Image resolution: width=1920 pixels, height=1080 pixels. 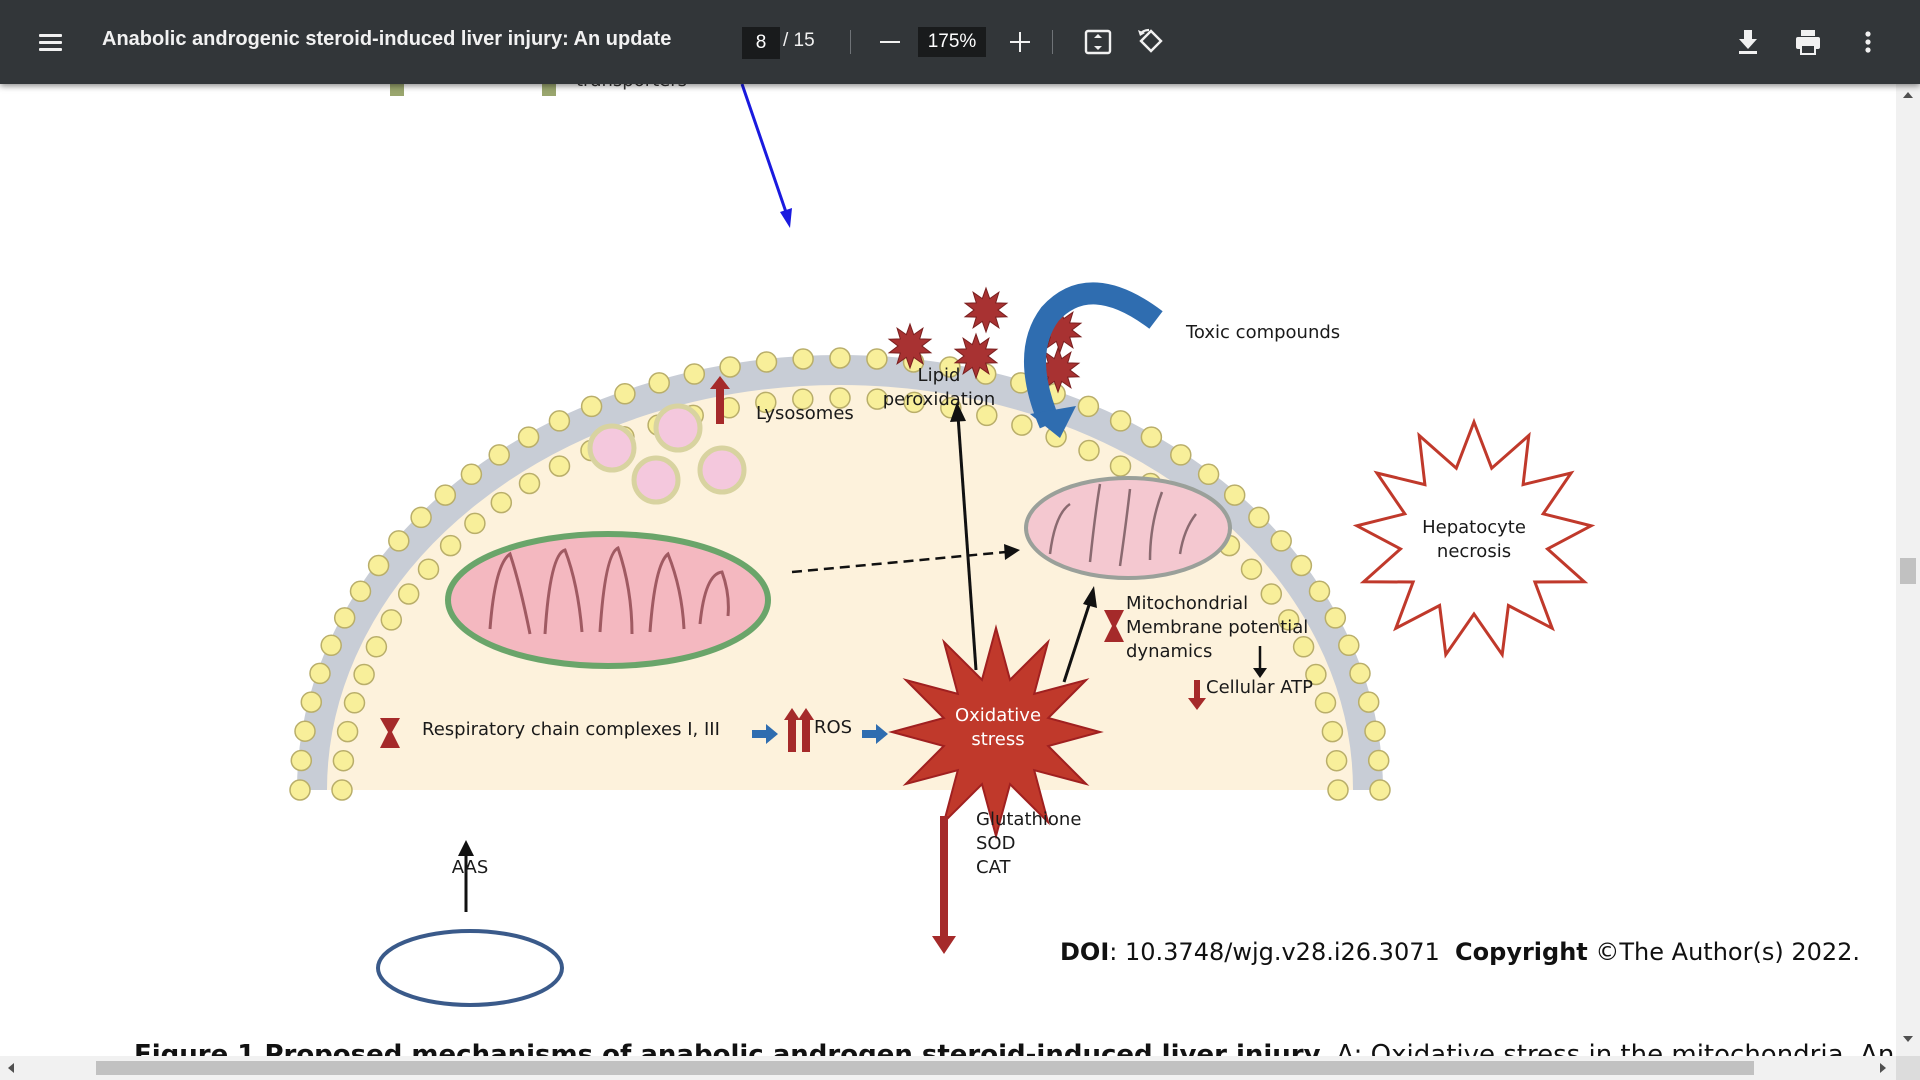 I want to click on print-button, so click(x=1808, y=42).